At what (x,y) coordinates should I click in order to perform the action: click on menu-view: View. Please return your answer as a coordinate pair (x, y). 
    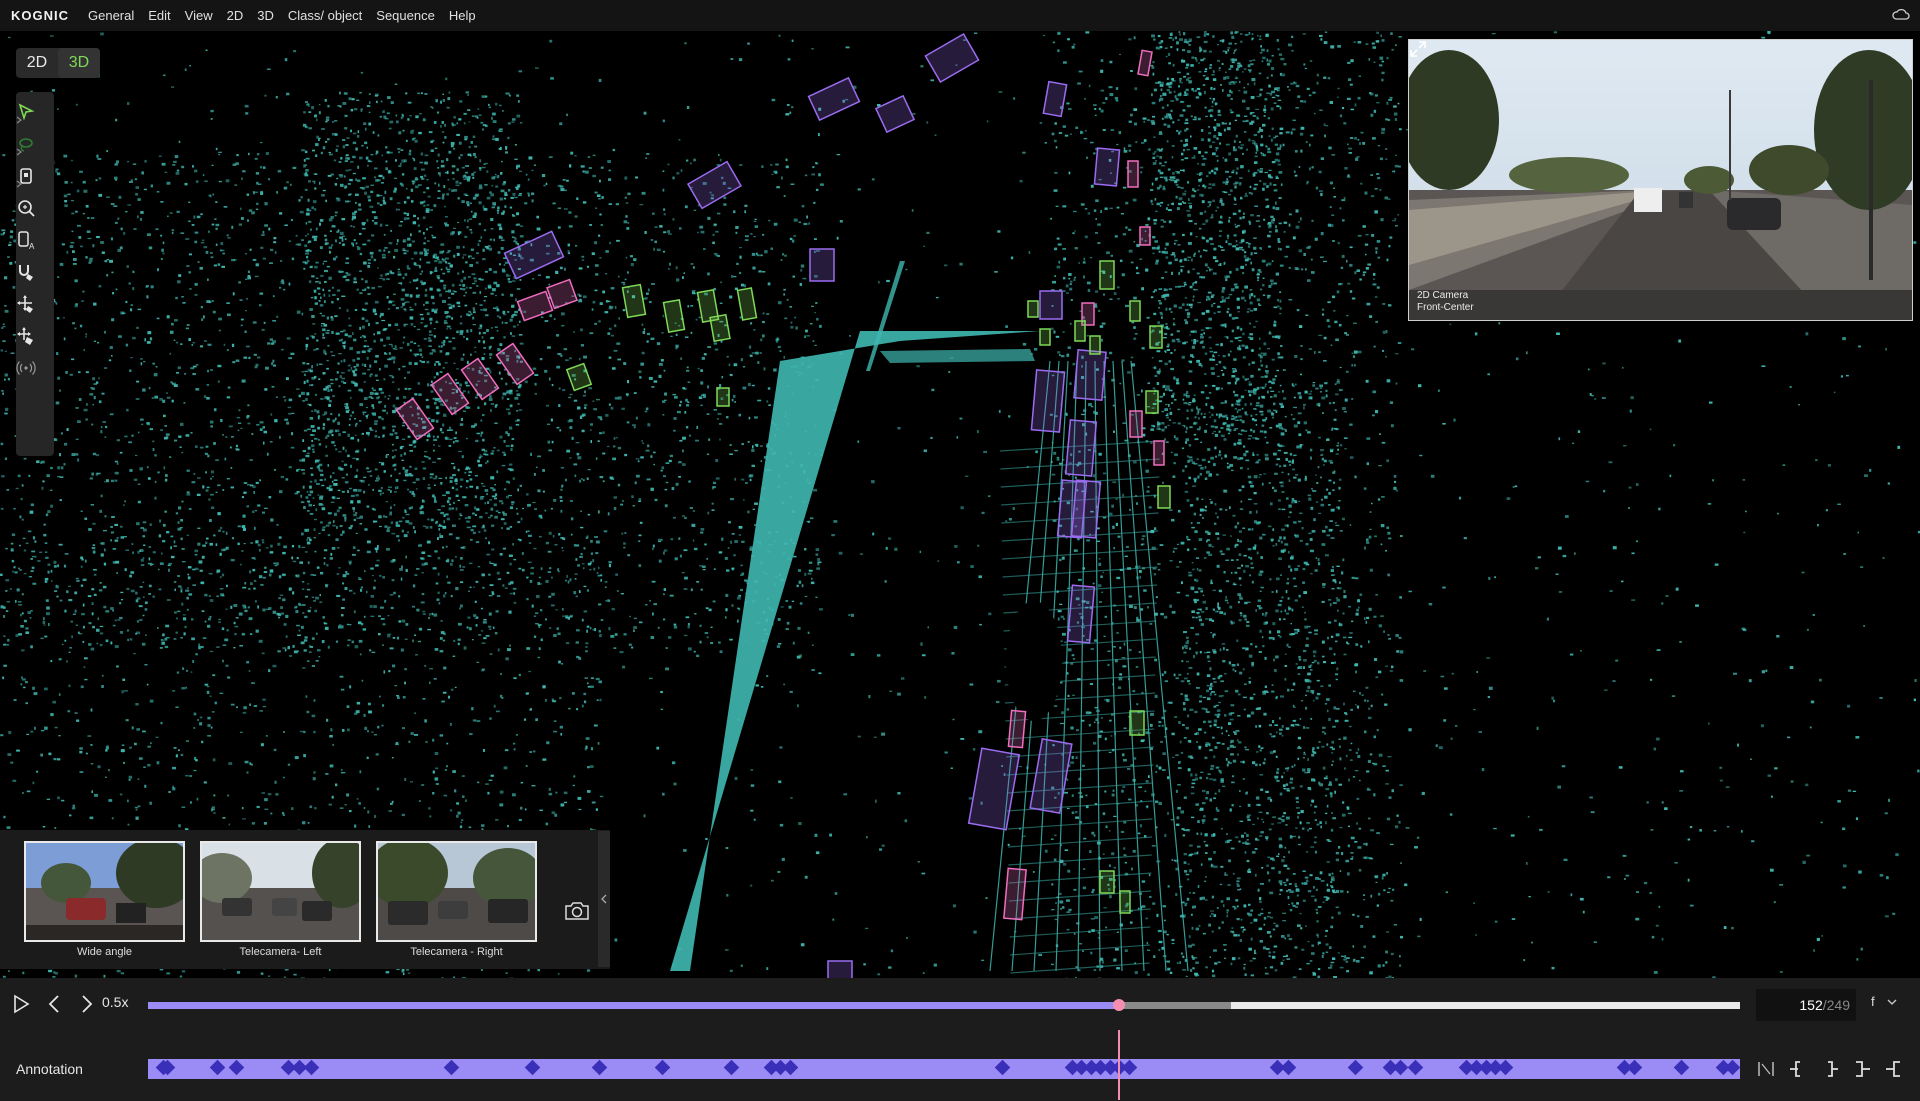
    Looking at the image, I should click on (199, 15).